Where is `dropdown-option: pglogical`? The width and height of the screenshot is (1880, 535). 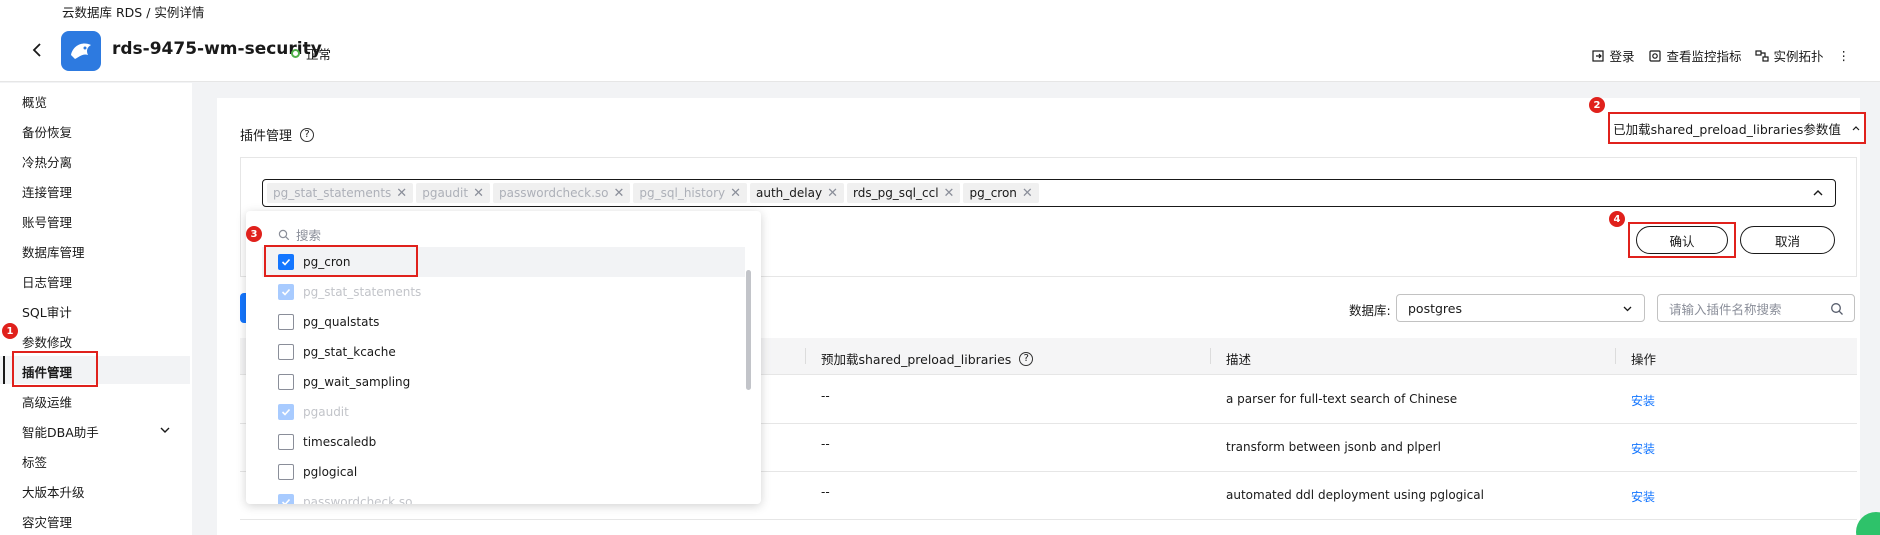
dropdown-option: pglogical is located at coordinates (317, 472).